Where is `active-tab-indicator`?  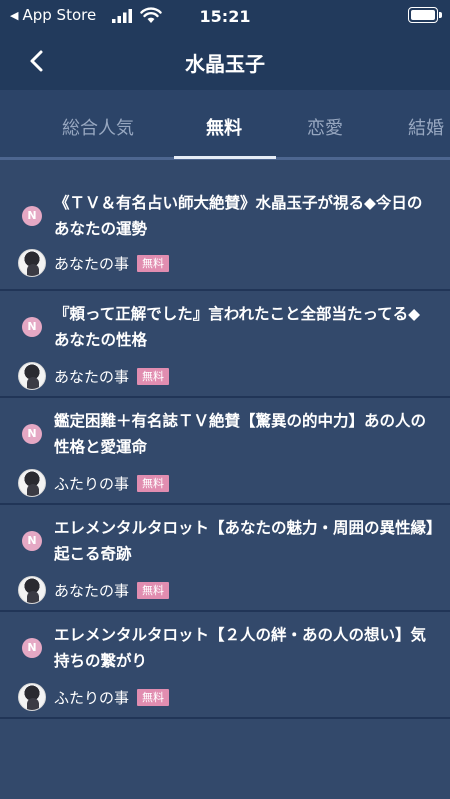 active-tab-indicator is located at coordinates (225, 157).